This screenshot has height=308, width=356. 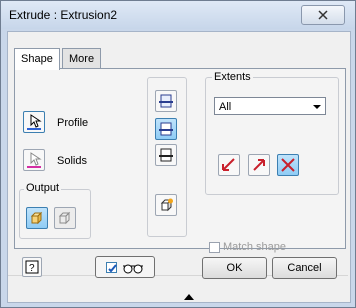 I want to click on solids-button, so click(x=34, y=160).